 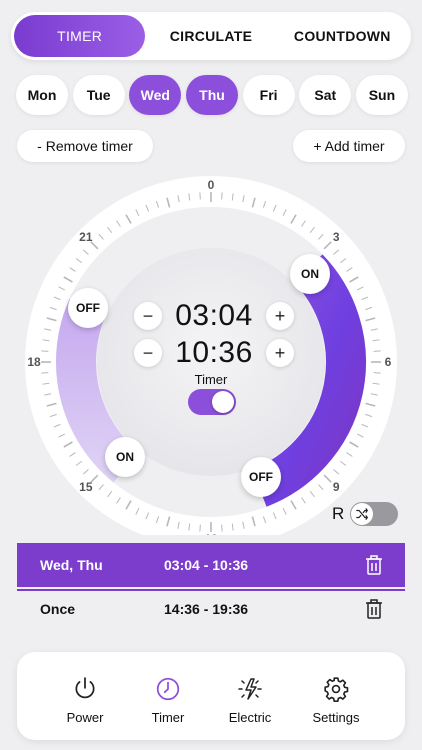 I want to click on random-toggle, so click(x=374, y=514).